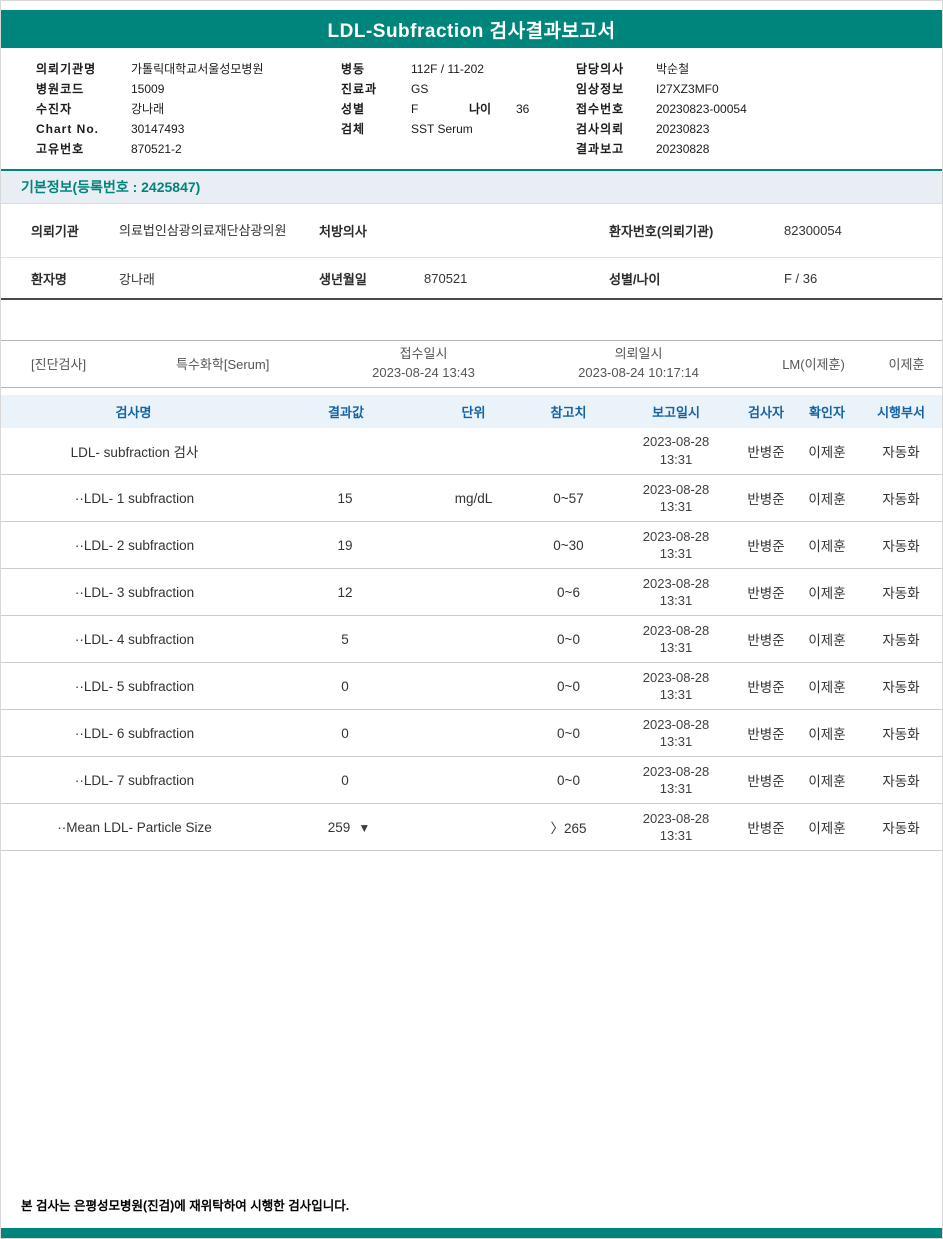 This screenshot has width=943, height=1239. I want to click on field-value: F / 36, so click(801, 278).